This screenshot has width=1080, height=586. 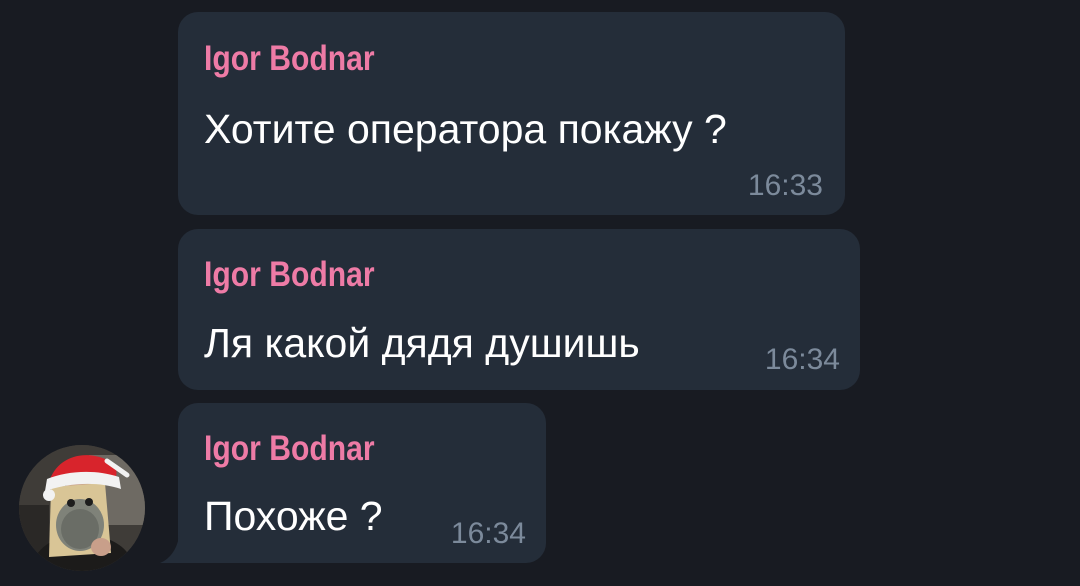 I want to click on sender-avatar, so click(x=82, y=508).